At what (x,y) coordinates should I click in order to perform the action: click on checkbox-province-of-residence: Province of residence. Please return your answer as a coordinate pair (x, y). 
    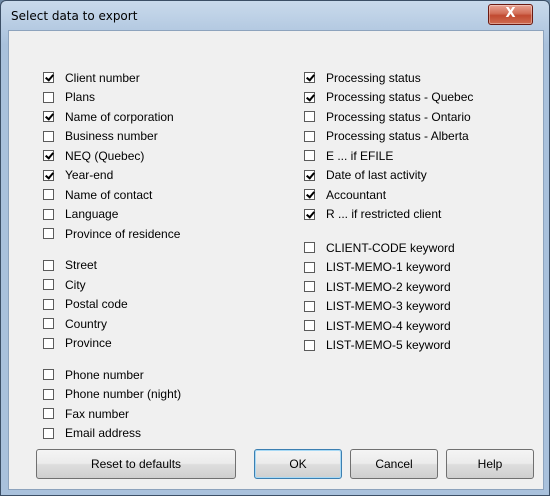
    Looking at the image, I should click on (112, 234).